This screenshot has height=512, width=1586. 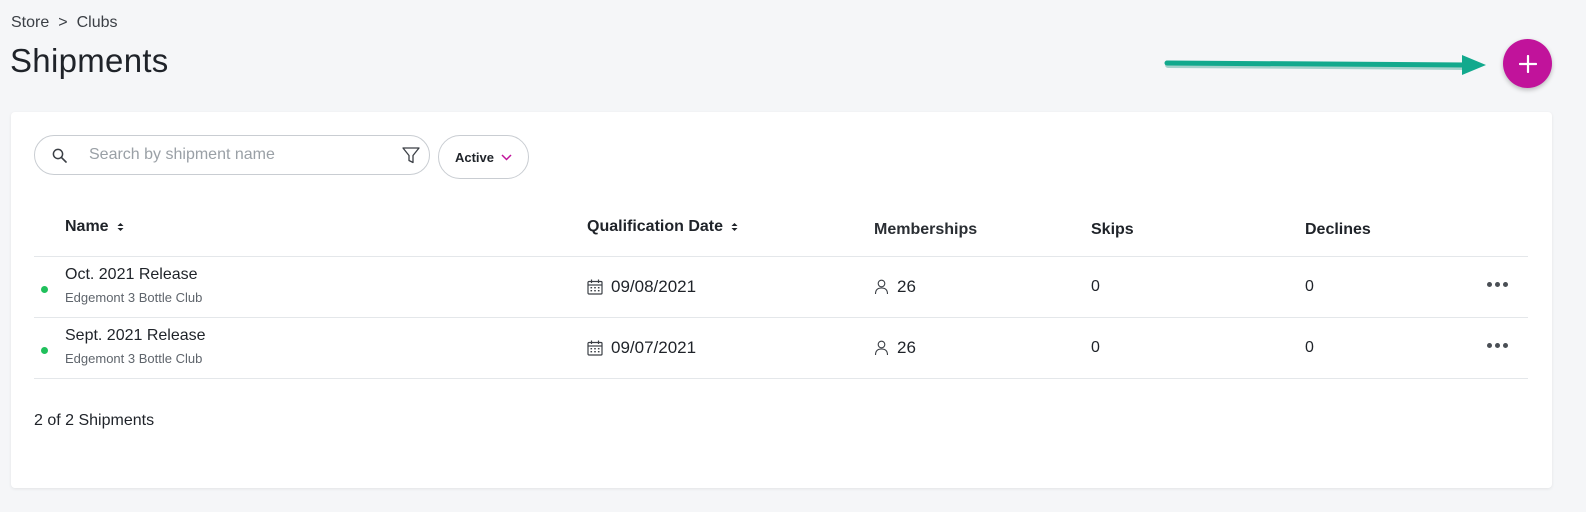 What do you see at coordinates (135, 336) in the screenshot?
I see `shipment-name: Sept. 2021 Release` at bounding box center [135, 336].